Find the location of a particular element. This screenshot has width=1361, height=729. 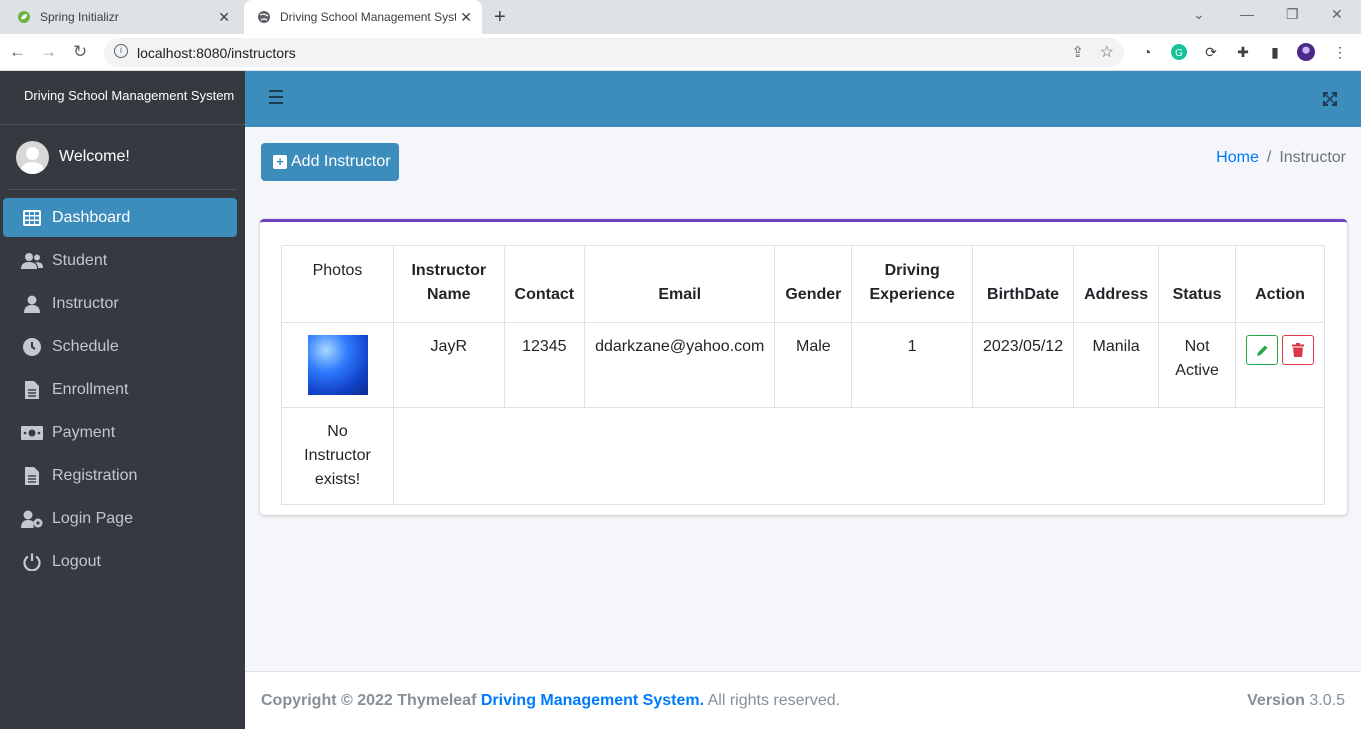

footer-link: Driving Management System. is located at coordinates (592, 700).